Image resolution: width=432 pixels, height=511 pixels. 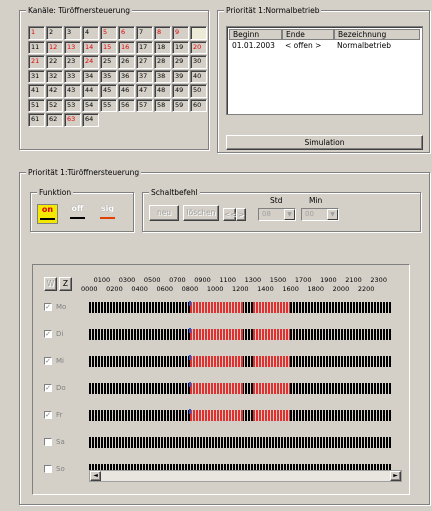 What do you see at coordinates (107, 214) in the screenshot?
I see `function-sig-button: sig` at bounding box center [107, 214].